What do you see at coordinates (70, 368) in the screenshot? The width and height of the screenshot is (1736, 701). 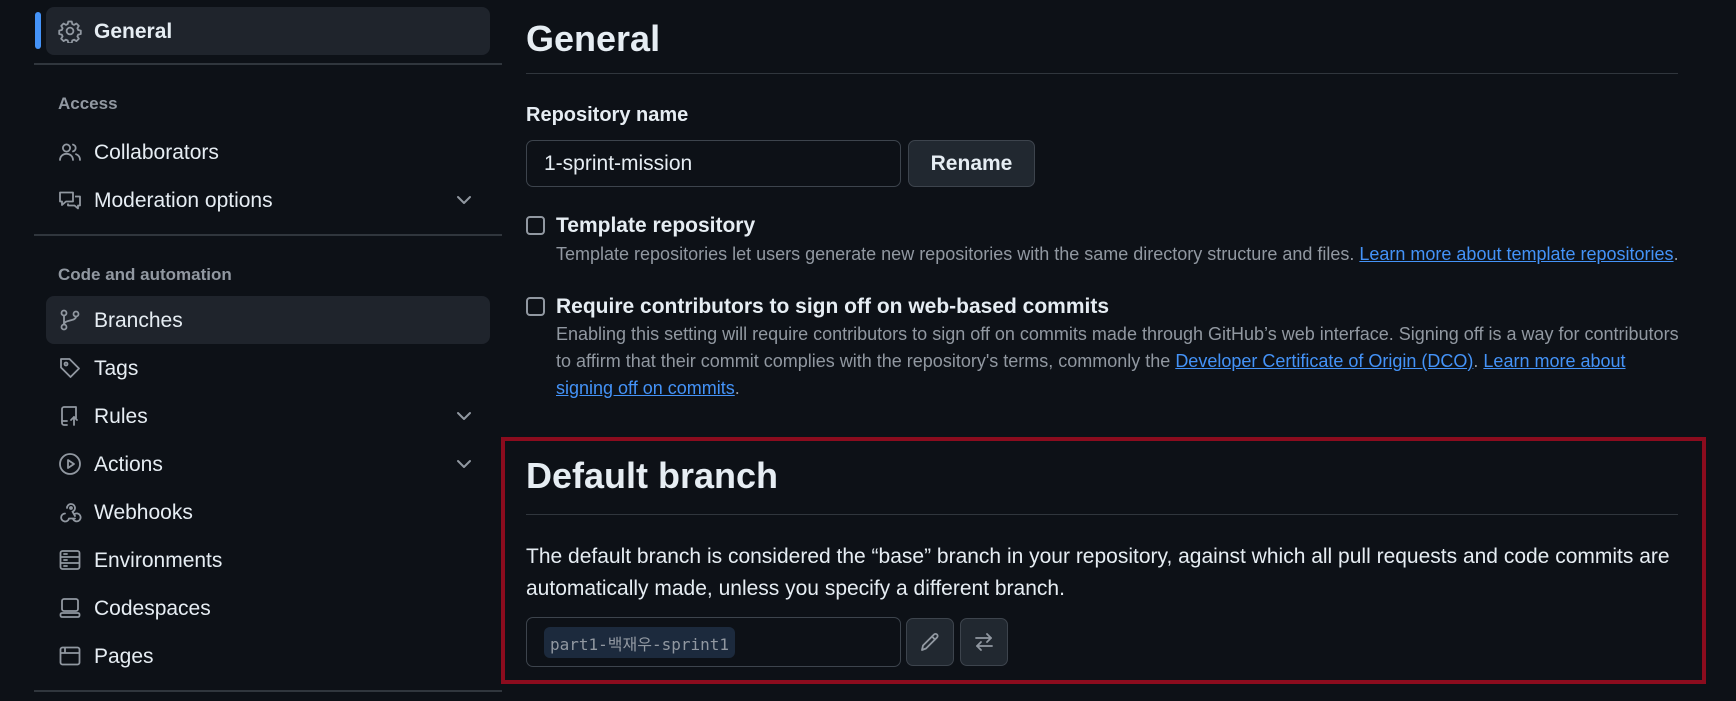 I see `tag-icon` at bounding box center [70, 368].